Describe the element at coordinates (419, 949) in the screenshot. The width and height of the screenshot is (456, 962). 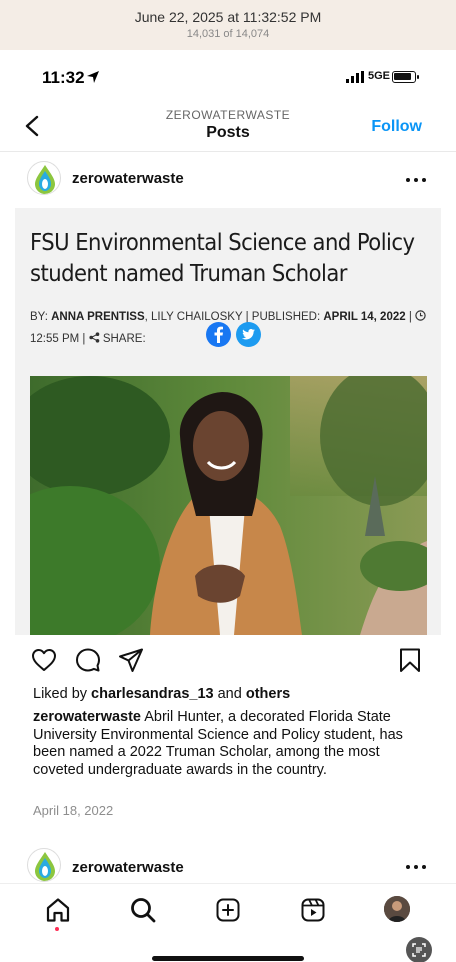
I see `live-text-scan-icon` at that location.